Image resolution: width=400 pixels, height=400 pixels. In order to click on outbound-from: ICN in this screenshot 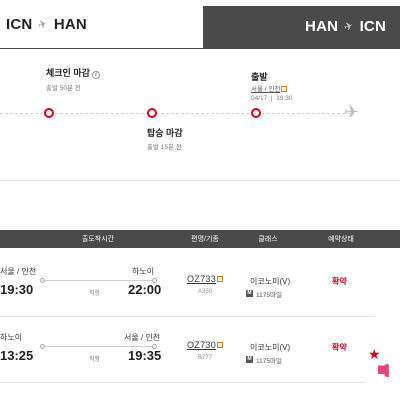, I will do `click(19, 24)`.